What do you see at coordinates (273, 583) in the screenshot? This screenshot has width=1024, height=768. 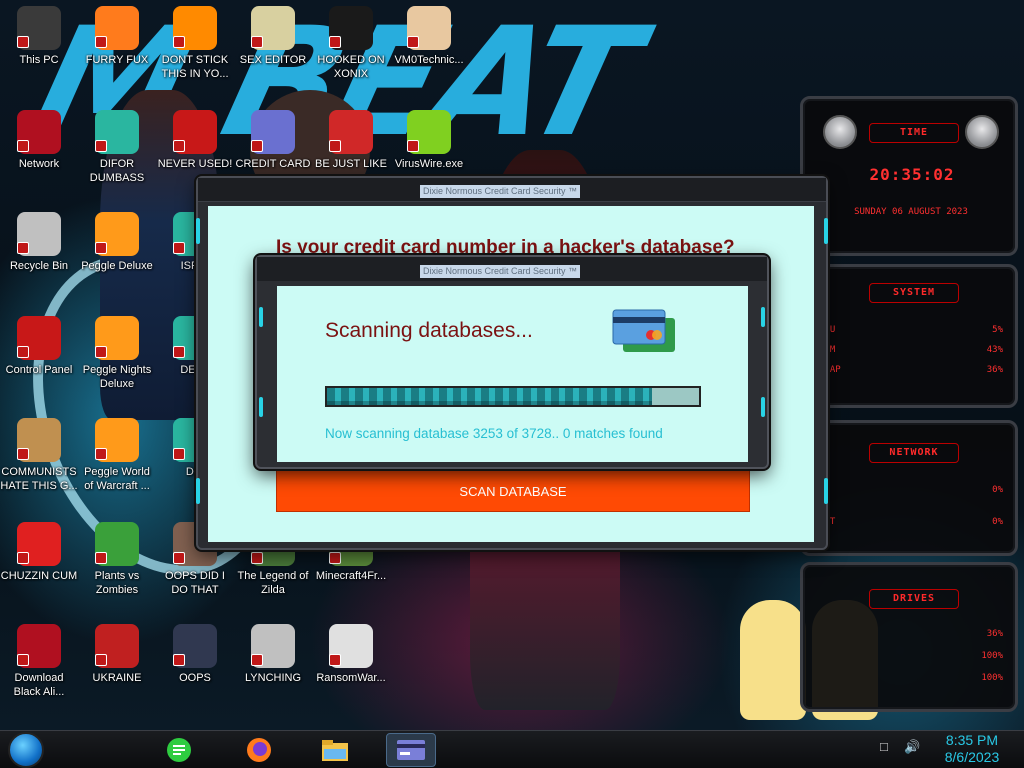 I see `desktop-icon-label: The Legend of Zilda` at bounding box center [273, 583].